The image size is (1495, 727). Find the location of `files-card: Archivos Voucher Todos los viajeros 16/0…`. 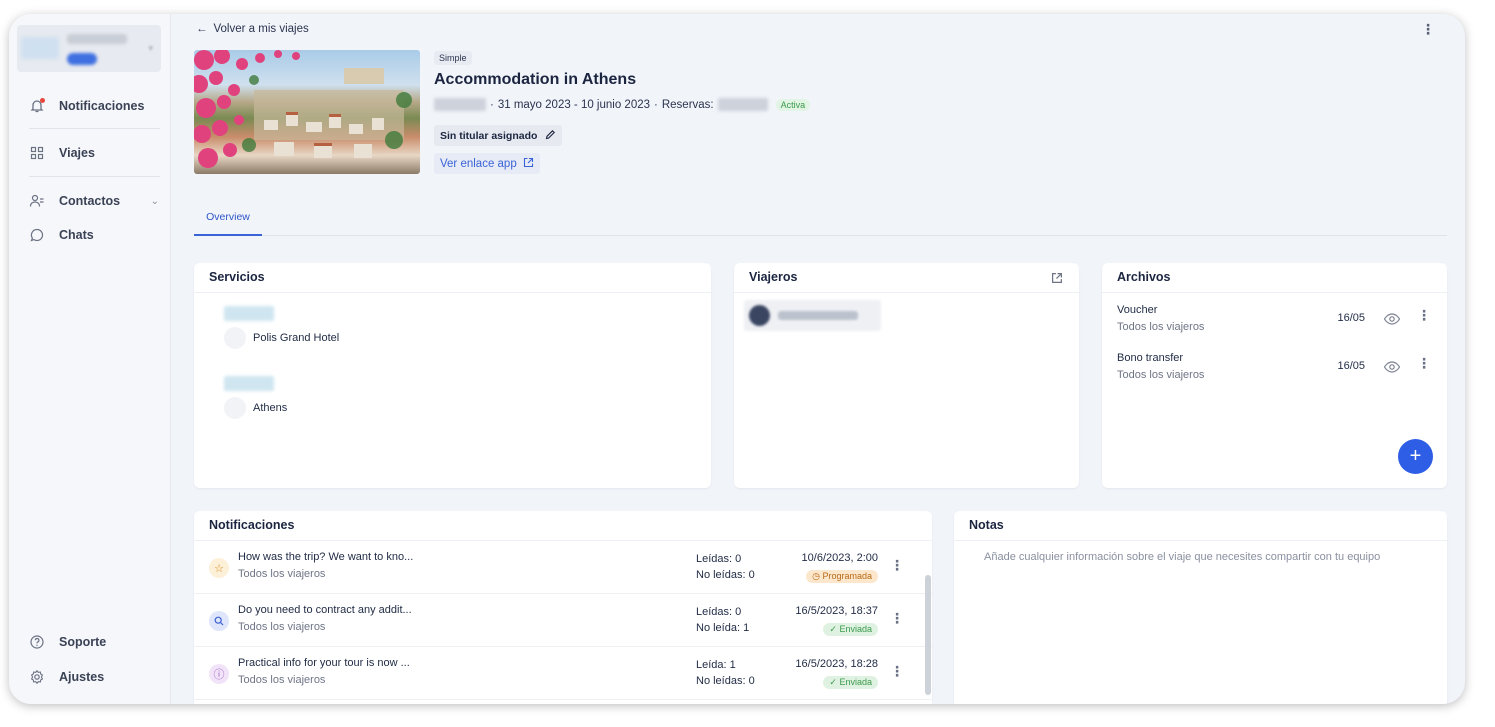

files-card: Archivos Voucher Todos los viajeros 16/0… is located at coordinates (1274, 375).